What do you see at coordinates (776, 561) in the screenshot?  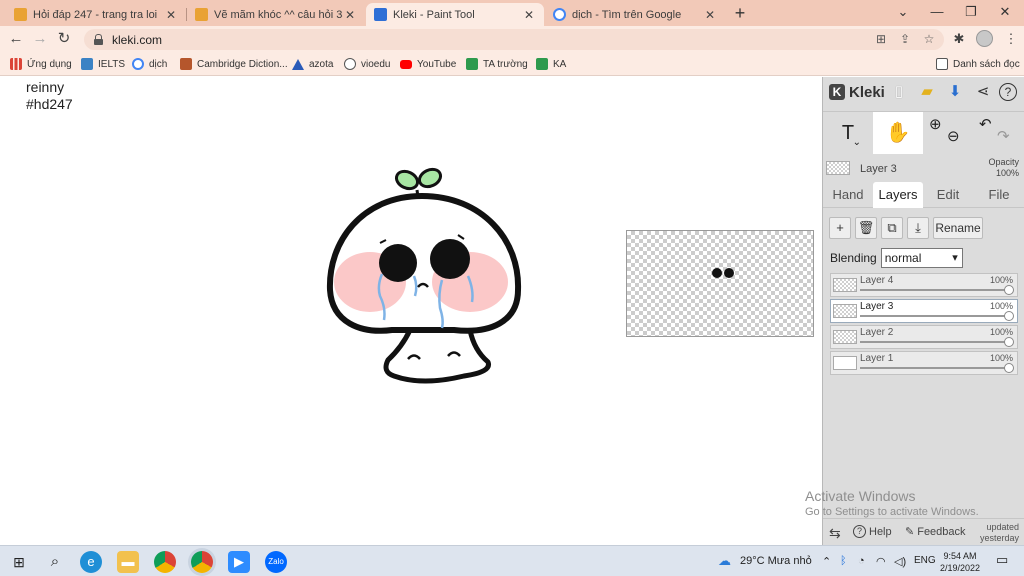 I see `weather-text: 29°C Mưa nhỏ` at bounding box center [776, 561].